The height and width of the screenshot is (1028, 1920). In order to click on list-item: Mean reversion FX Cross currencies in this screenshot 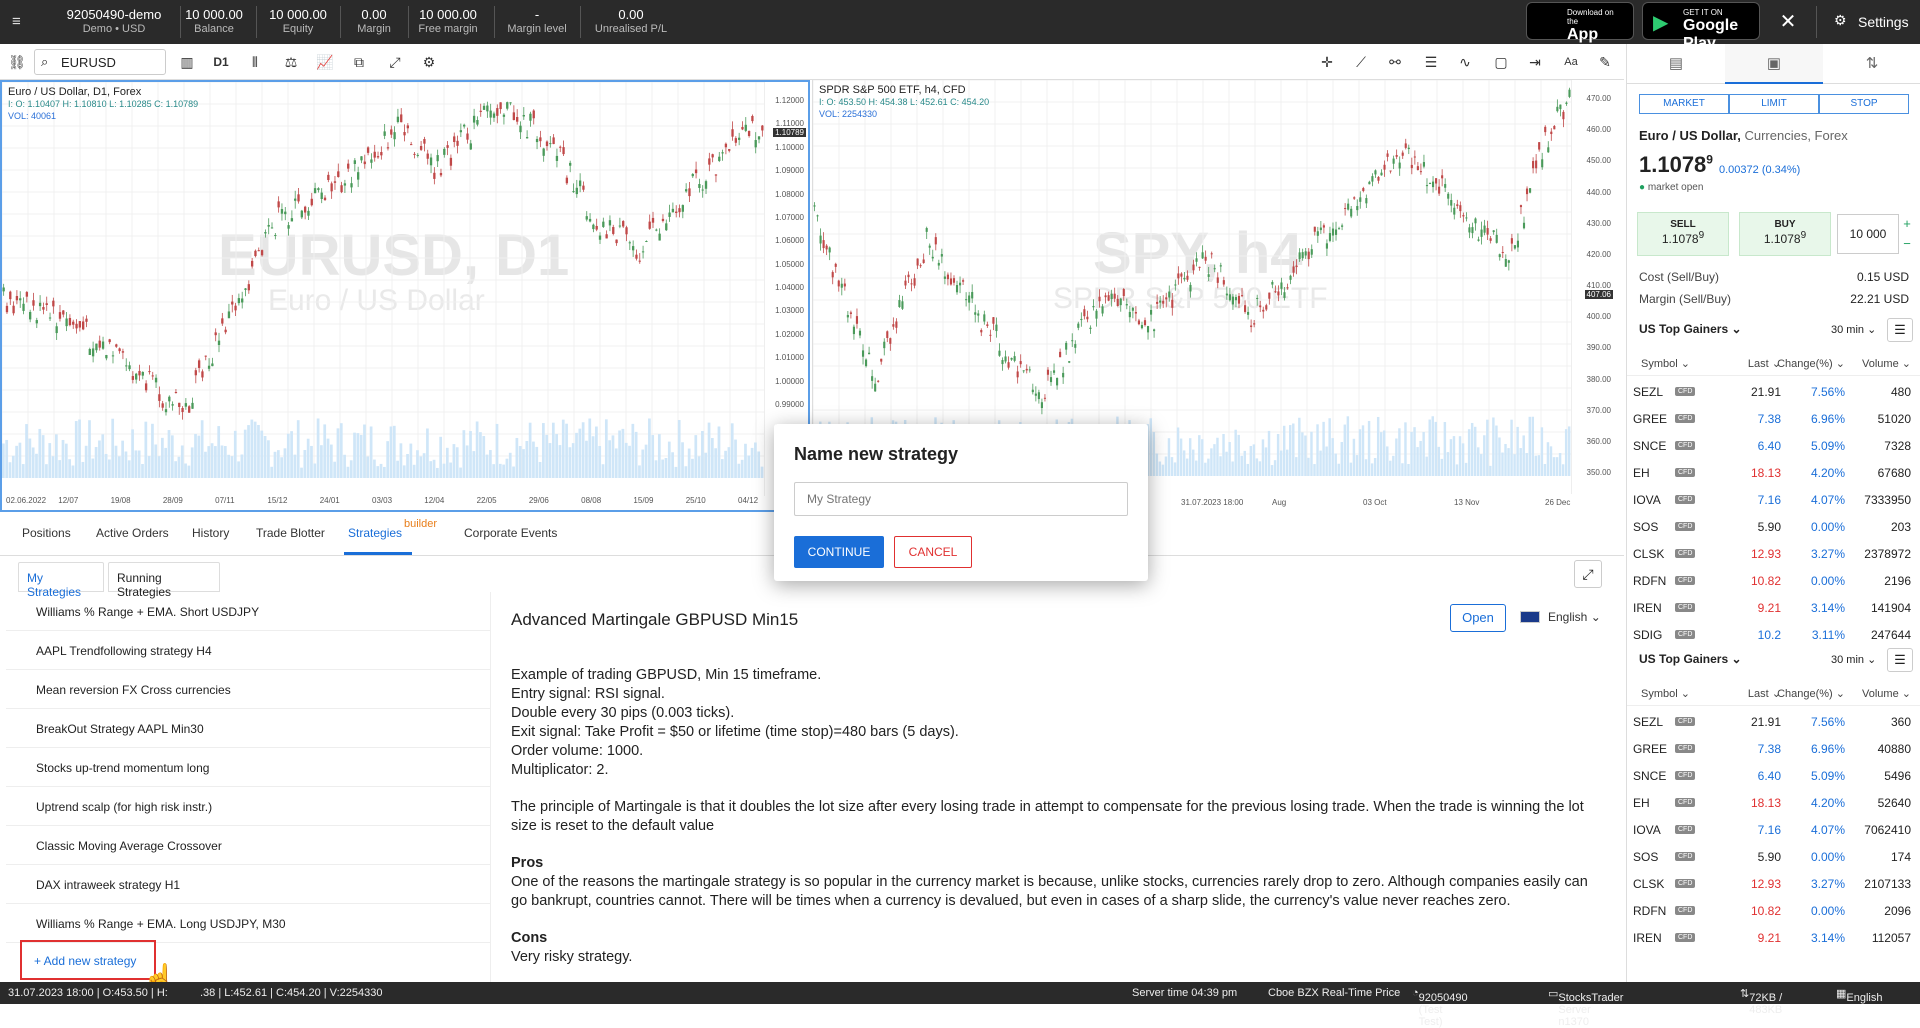, I will do `click(248, 689)`.